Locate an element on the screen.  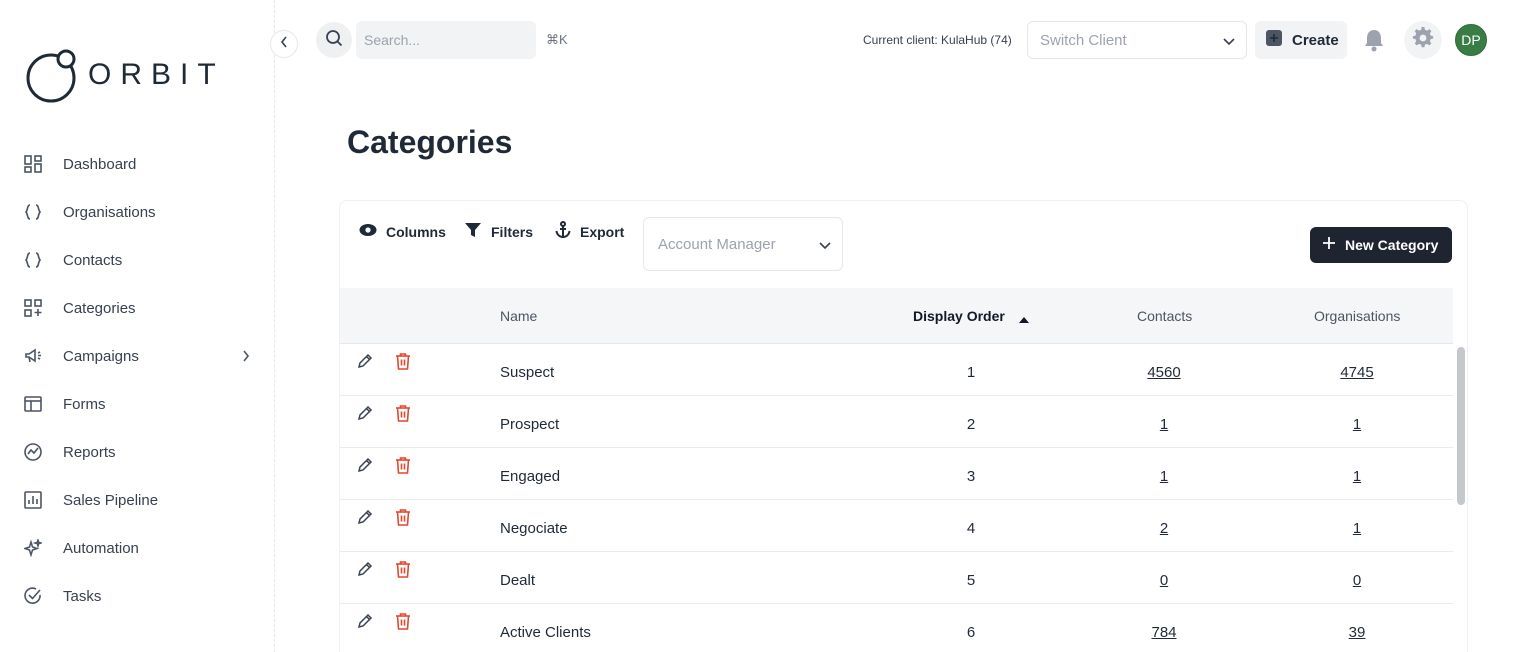
orbit-logo-icon is located at coordinates (52, 75).